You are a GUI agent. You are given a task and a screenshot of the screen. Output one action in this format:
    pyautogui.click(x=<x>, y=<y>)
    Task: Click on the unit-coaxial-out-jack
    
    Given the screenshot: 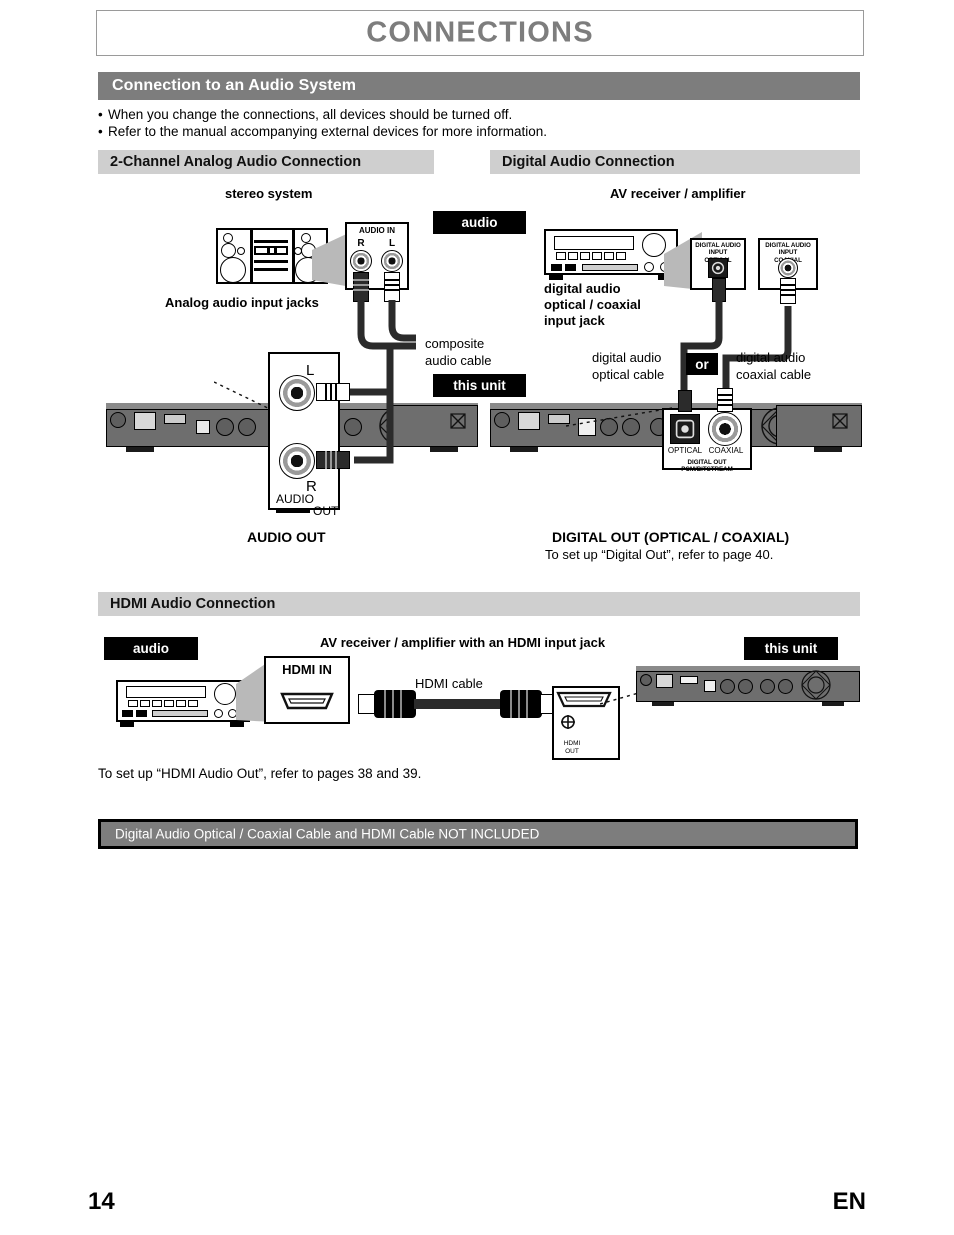 What is the action you would take?
    pyautogui.click(x=725, y=429)
    